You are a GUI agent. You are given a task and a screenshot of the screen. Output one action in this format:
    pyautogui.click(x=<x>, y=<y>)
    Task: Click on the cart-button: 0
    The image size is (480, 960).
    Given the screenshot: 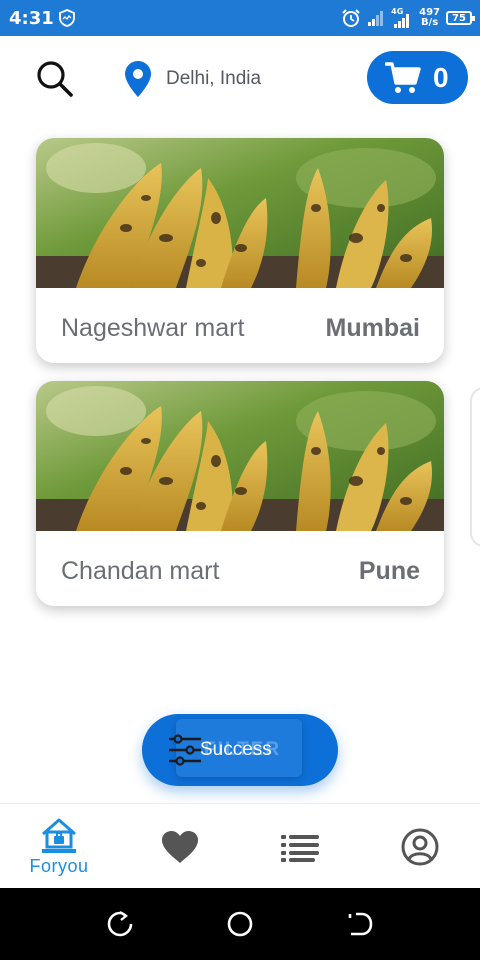 What is the action you would take?
    pyautogui.click(x=417, y=77)
    